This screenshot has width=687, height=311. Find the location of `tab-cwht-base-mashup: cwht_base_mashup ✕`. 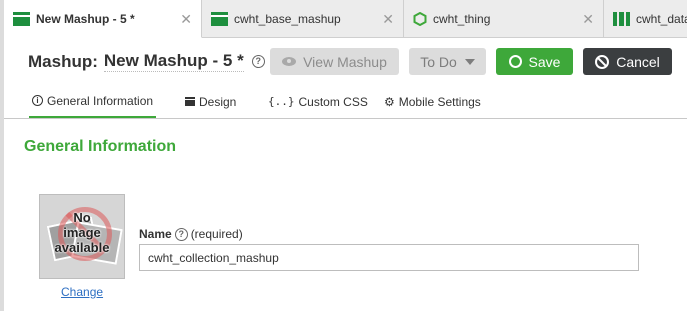

tab-cwht-base-mashup: cwht_base_mashup ✕ is located at coordinates (303, 18).